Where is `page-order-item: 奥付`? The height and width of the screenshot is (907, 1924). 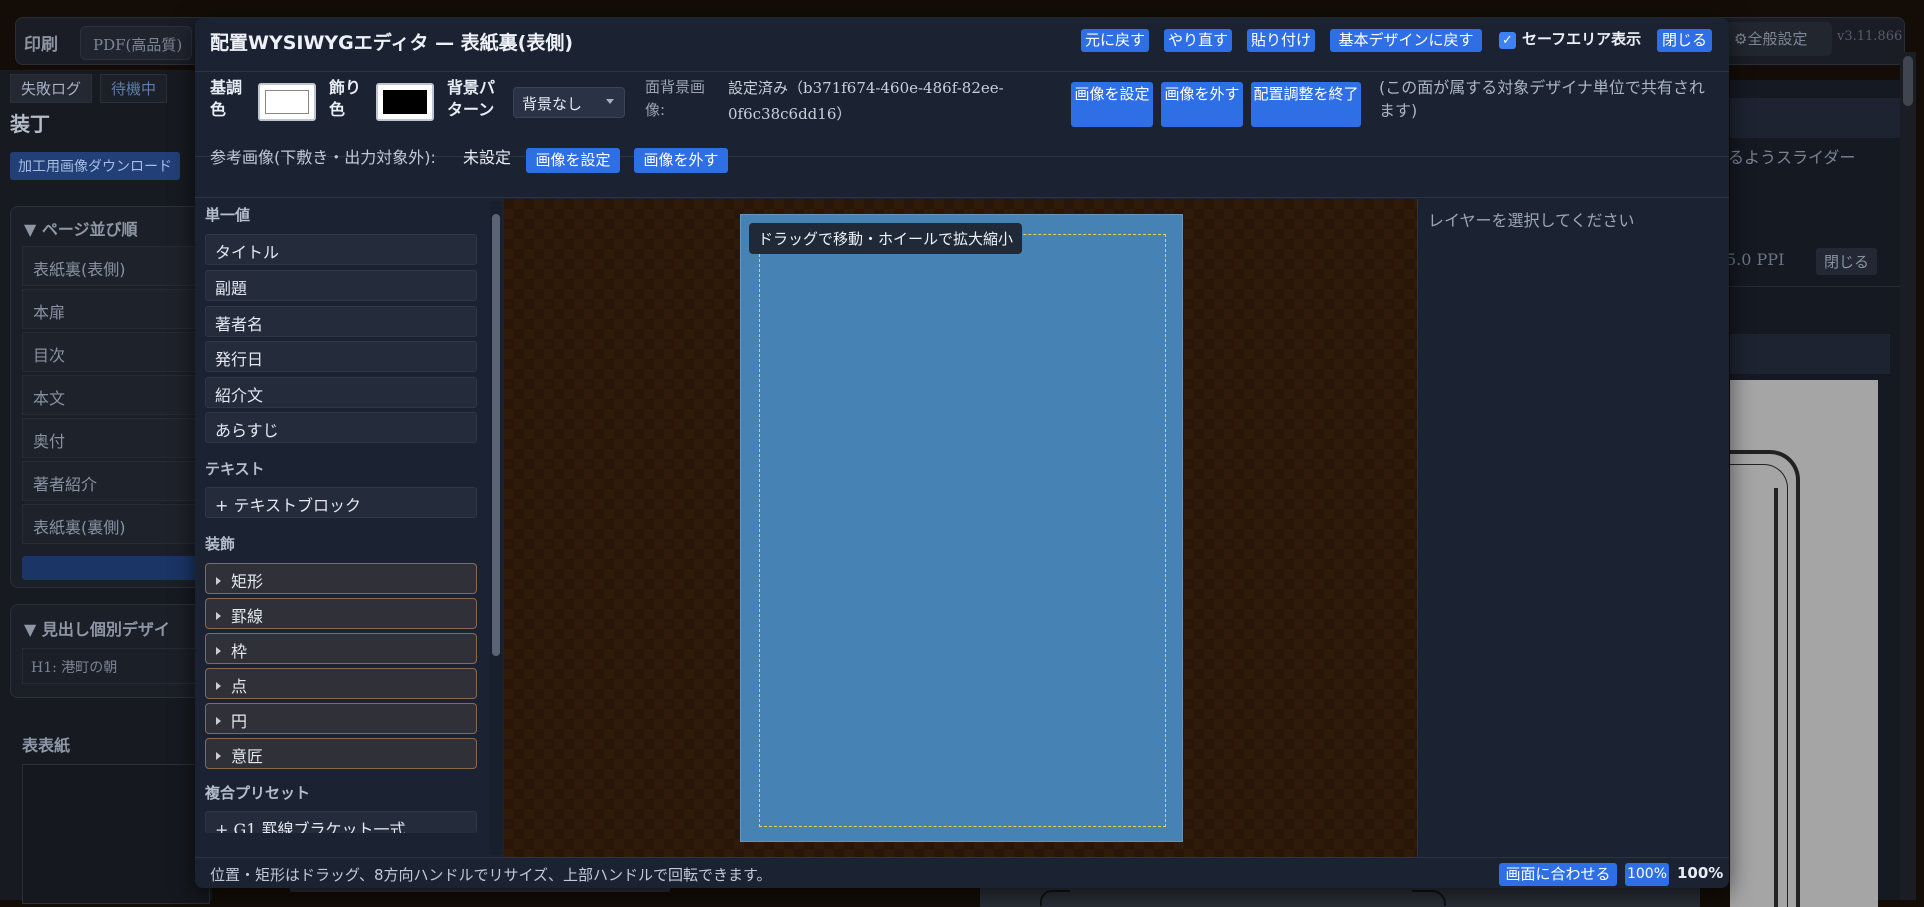 page-order-item: 奥付 is located at coordinates (116, 438).